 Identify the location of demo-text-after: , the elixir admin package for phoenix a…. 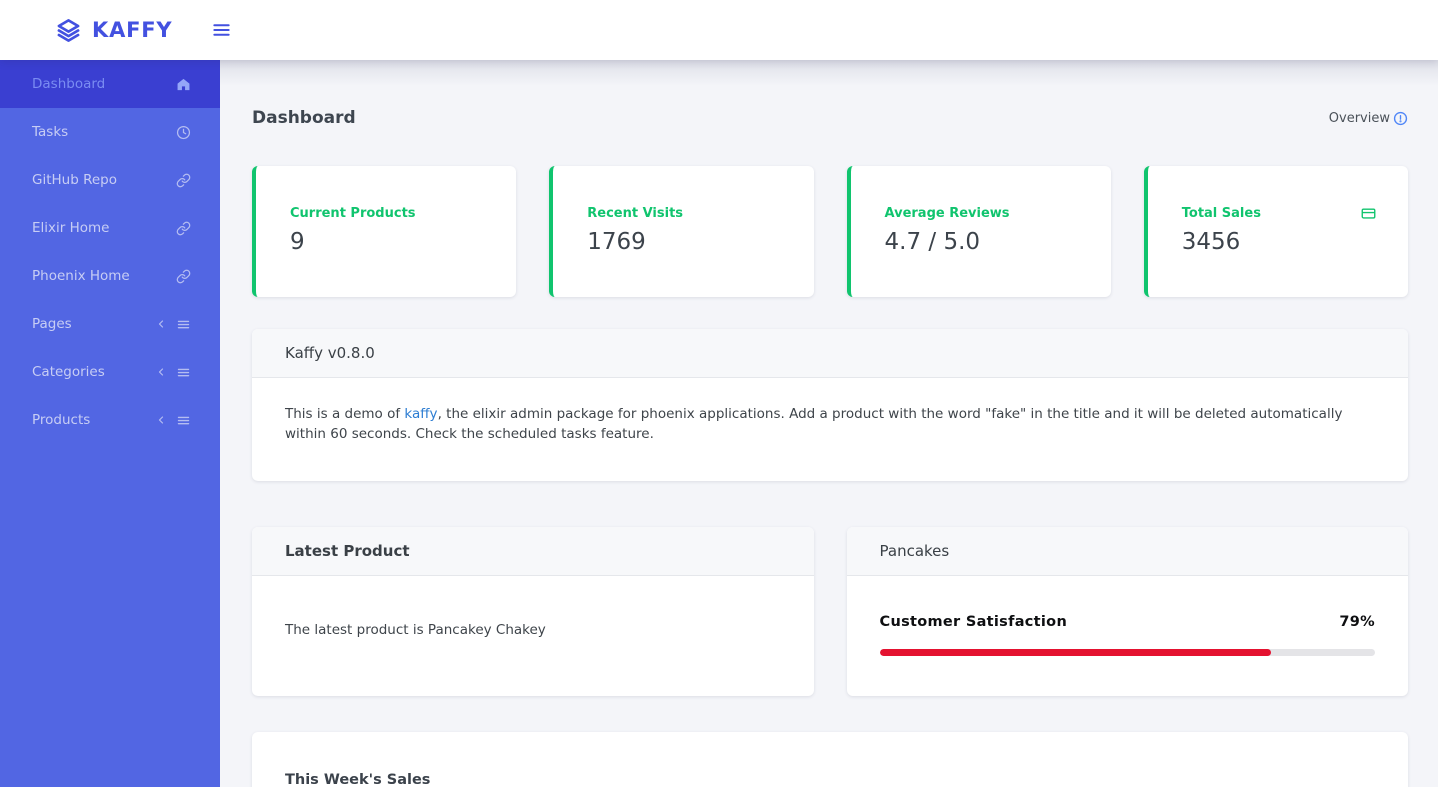
(814, 424).